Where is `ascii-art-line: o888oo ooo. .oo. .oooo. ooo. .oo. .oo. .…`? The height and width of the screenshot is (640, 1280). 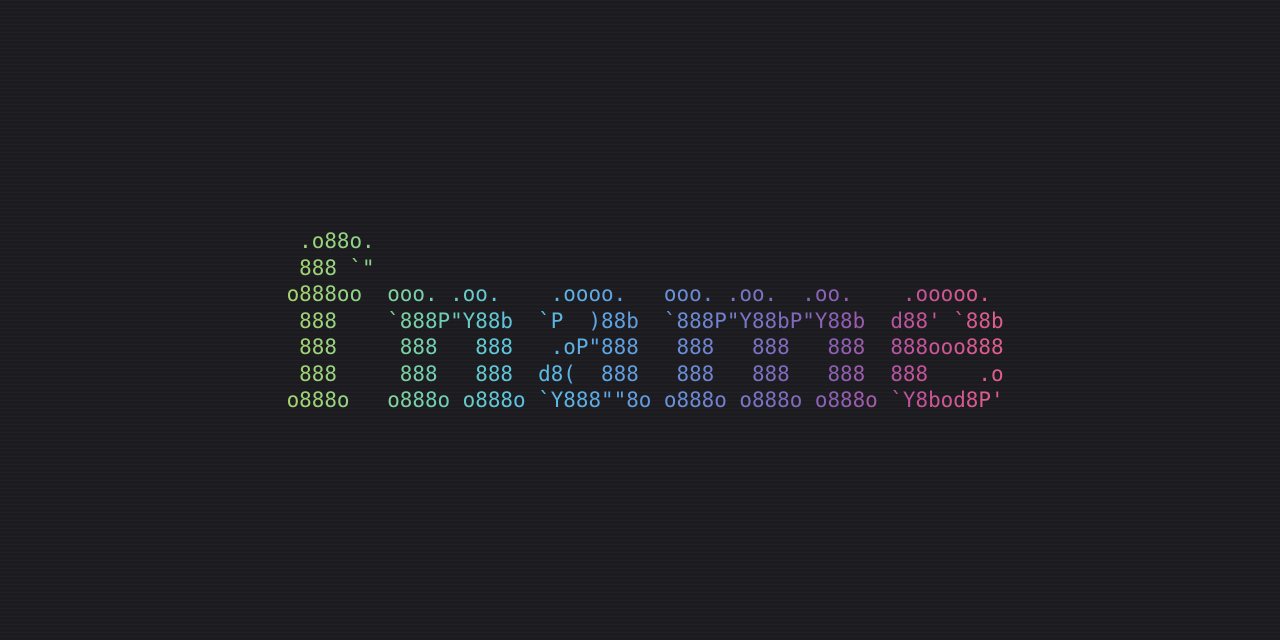 ascii-art-line: o888oo ooo. .oo. .oooo. ooo. .oo. .oo. .… is located at coordinates (639, 294).